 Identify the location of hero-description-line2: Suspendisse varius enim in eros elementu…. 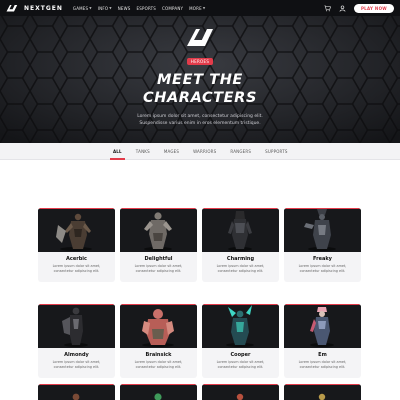
(200, 123).